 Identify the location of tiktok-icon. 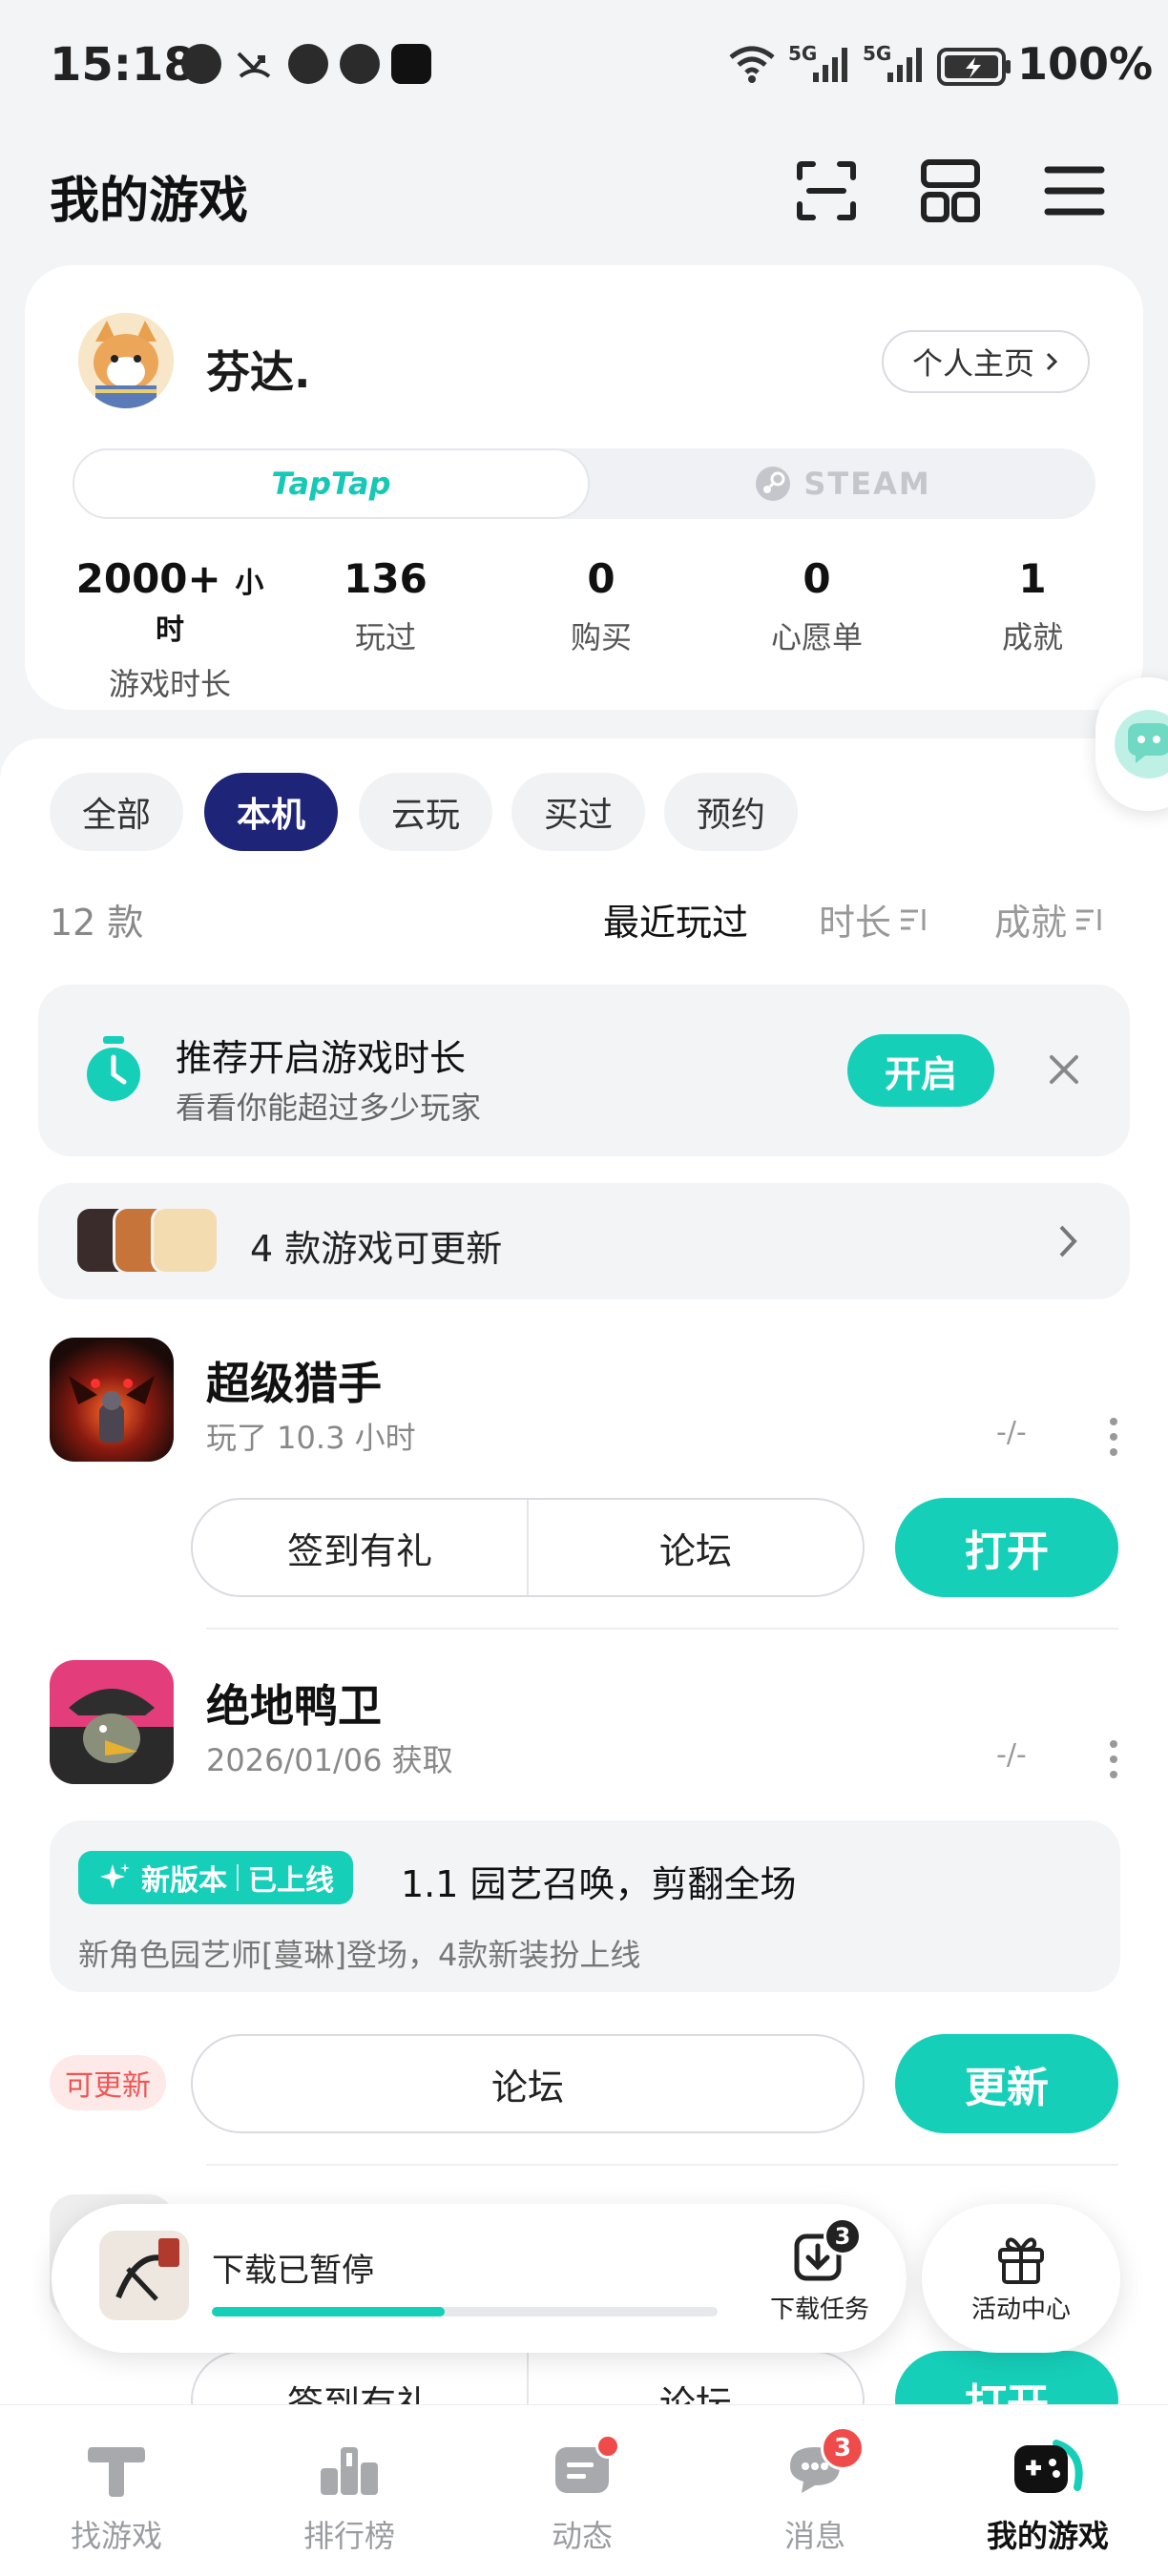
(411, 64).